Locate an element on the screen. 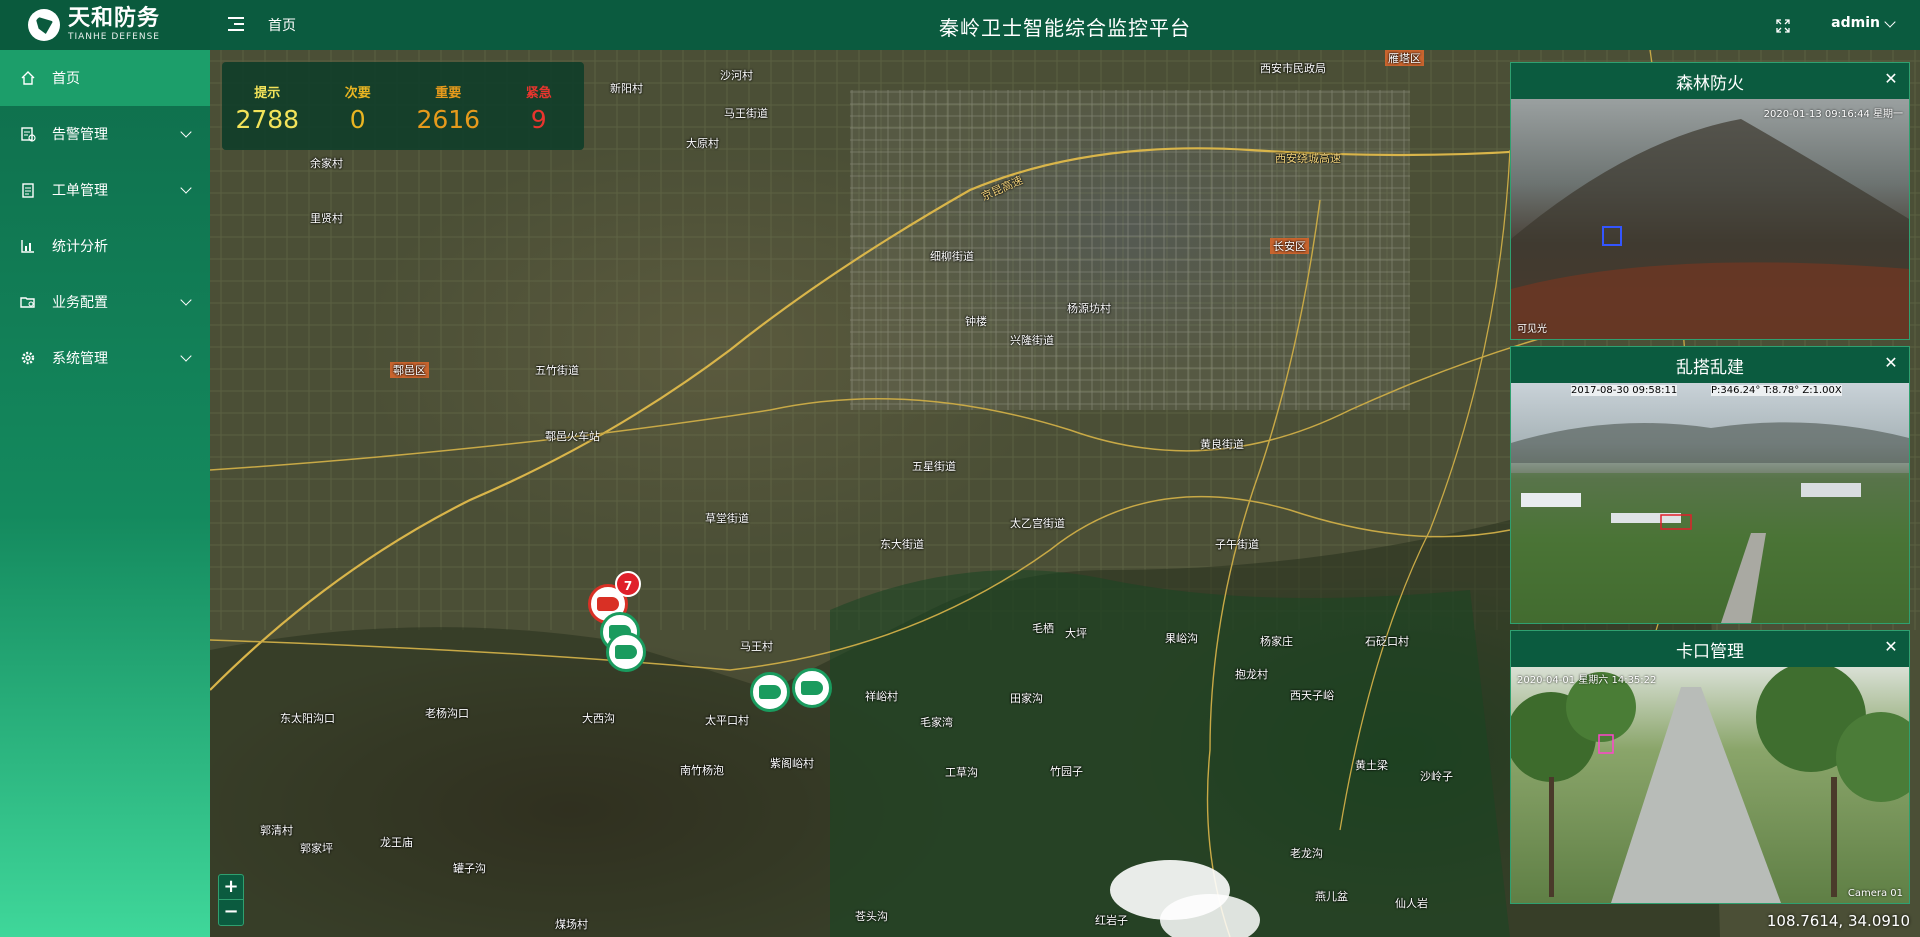 Image resolution: width=1920 pixels, height=937 pixels. camera-panel-forest-fire: 森林防火 ✕ 2020-01-13 09:16:44 星期一 可见光 is located at coordinates (1710, 201).